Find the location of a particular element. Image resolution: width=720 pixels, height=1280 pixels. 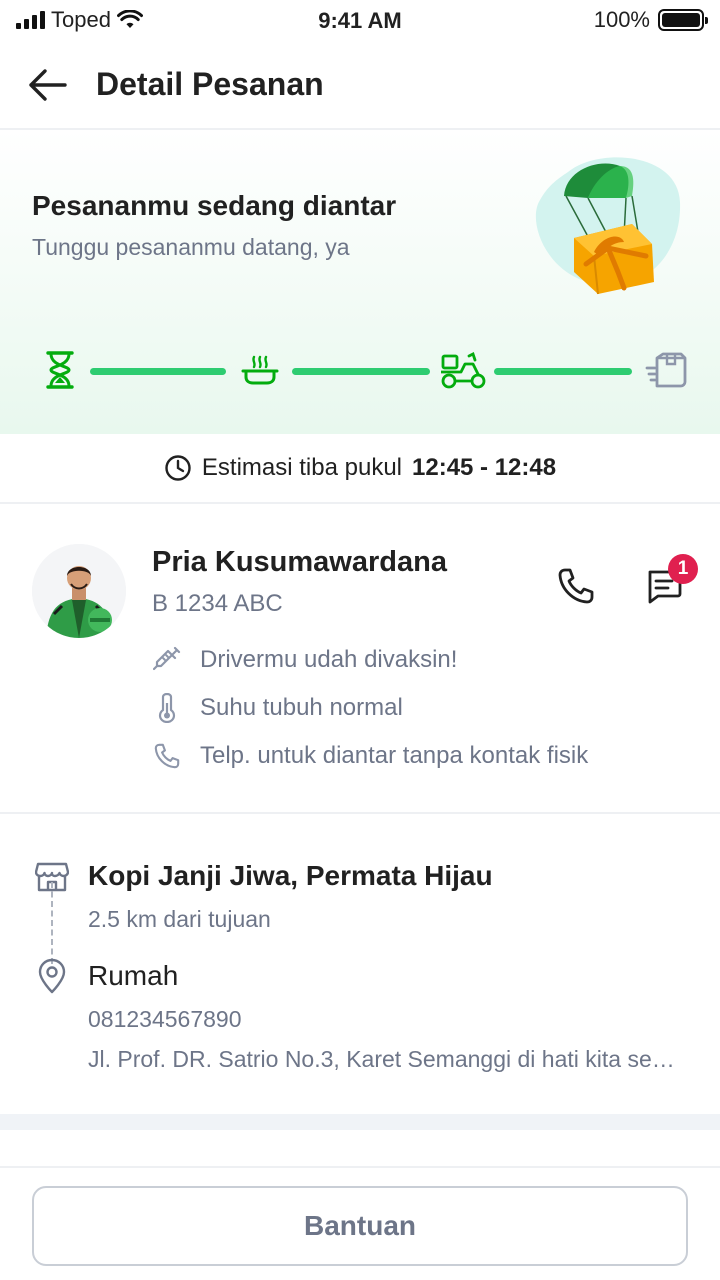

hourglass-icon is located at coordinates (60, 370).